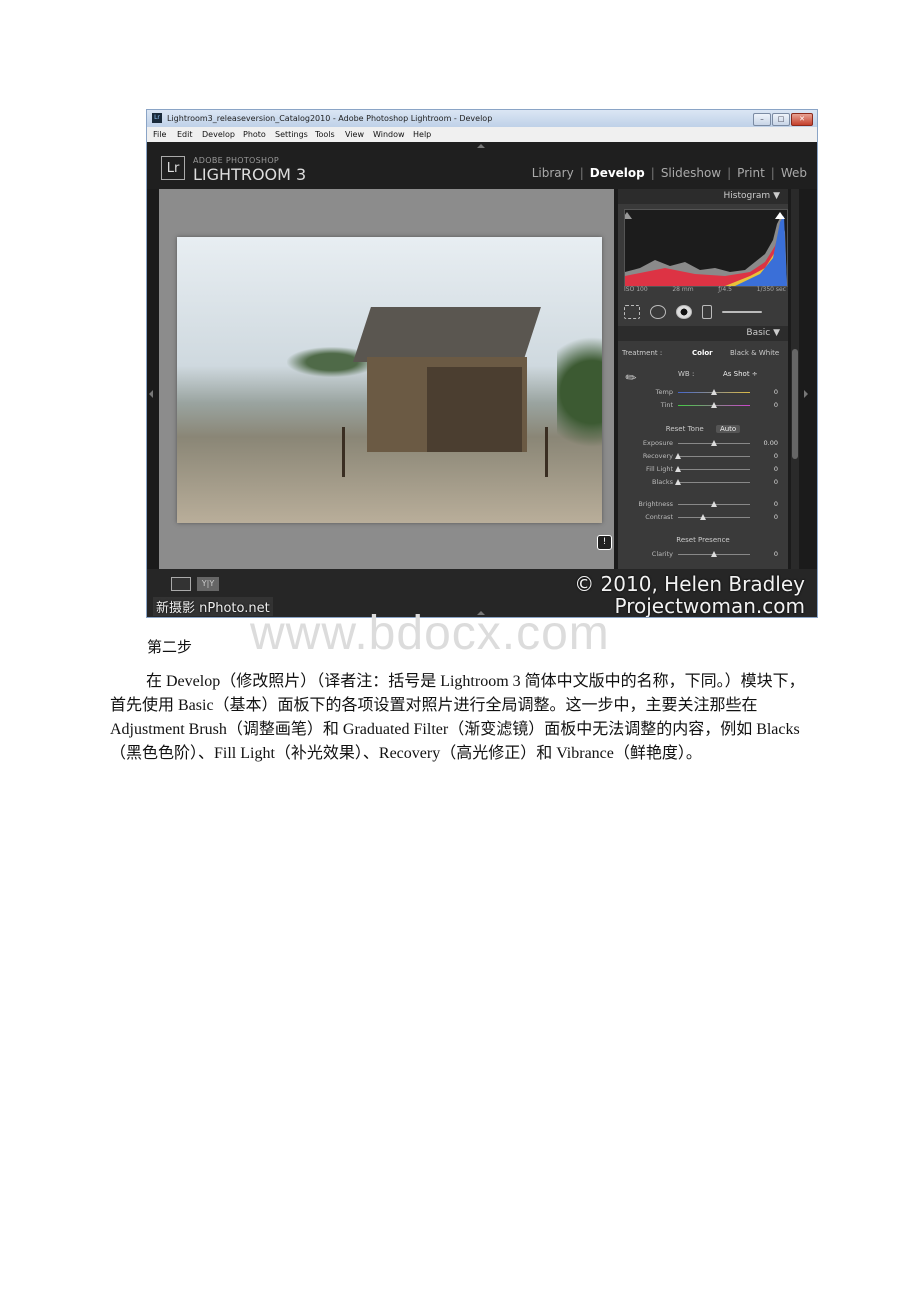 Image resolution: width=920 pixels, height=1302 pixels. What do you see at coordinates (702, 353) in the screenshot?
I see `treatment-color-button: Color` at bounding box center [702, 353].